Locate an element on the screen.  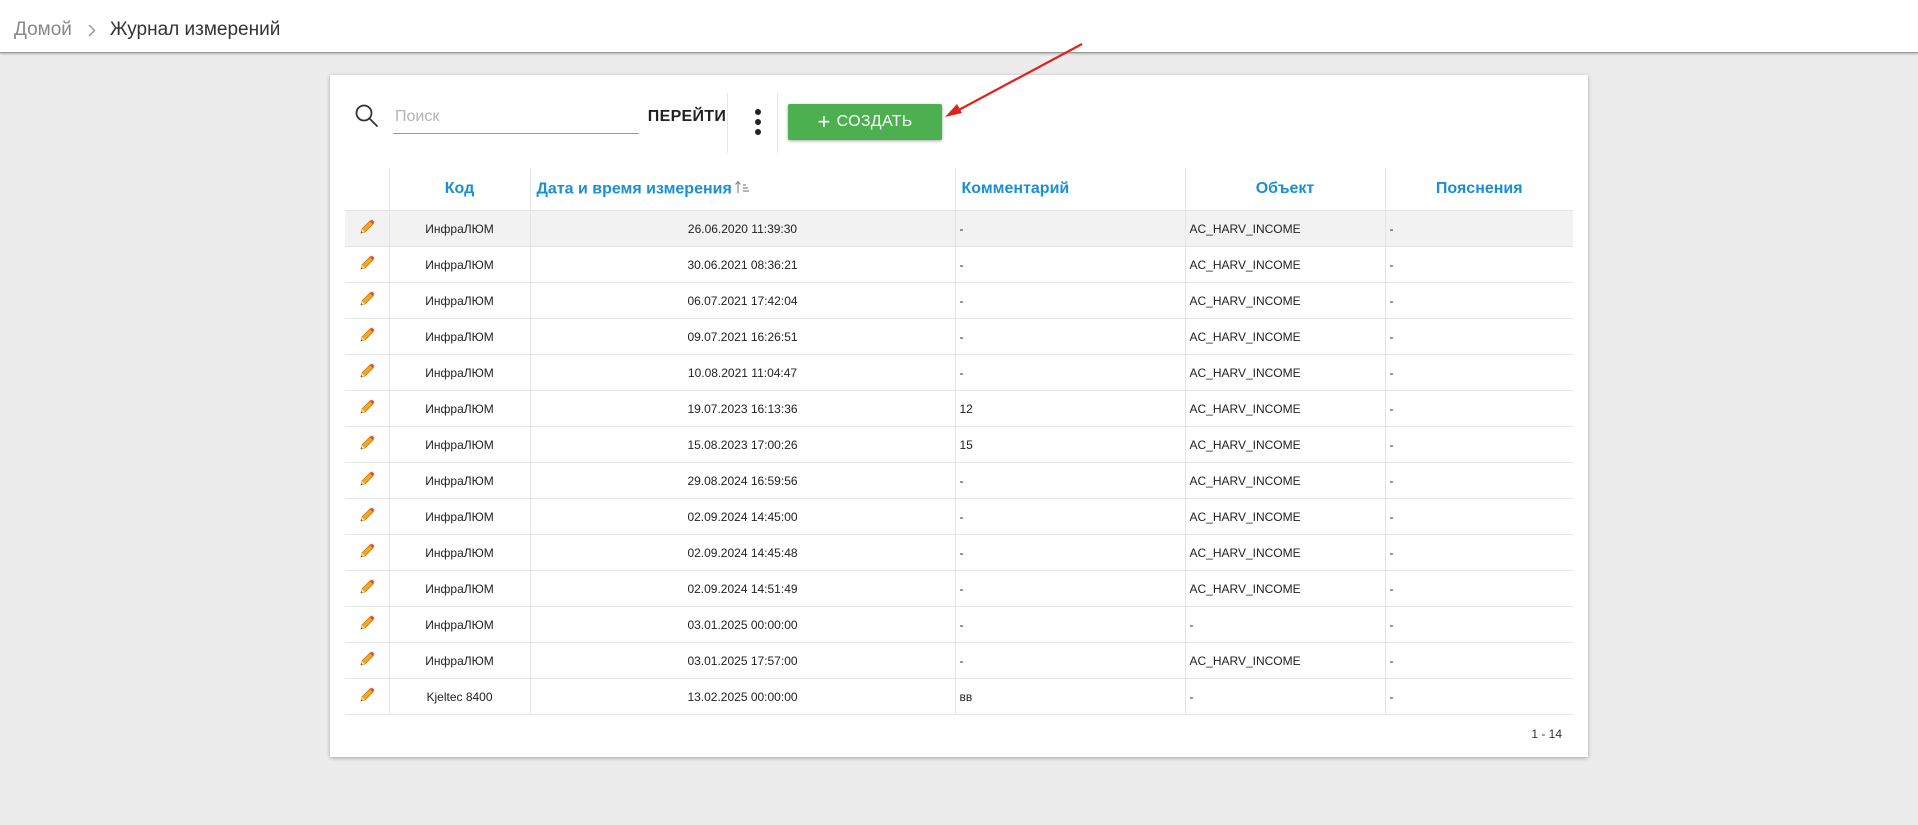
search-input is located at coordinates (516, 117).